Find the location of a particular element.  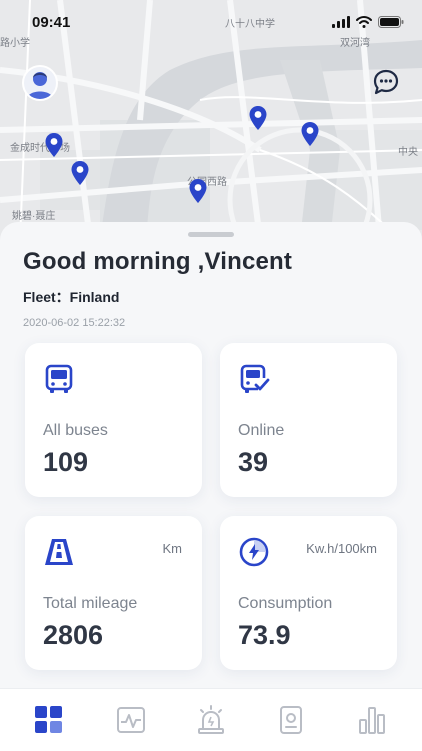

card-total-mileage: Km Total mileage 2806 is located at coordinates (113, 593).